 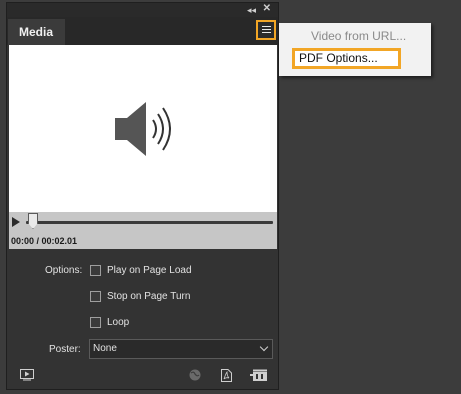 I want to click on panel-menu-button, so click(x=266, y=30).